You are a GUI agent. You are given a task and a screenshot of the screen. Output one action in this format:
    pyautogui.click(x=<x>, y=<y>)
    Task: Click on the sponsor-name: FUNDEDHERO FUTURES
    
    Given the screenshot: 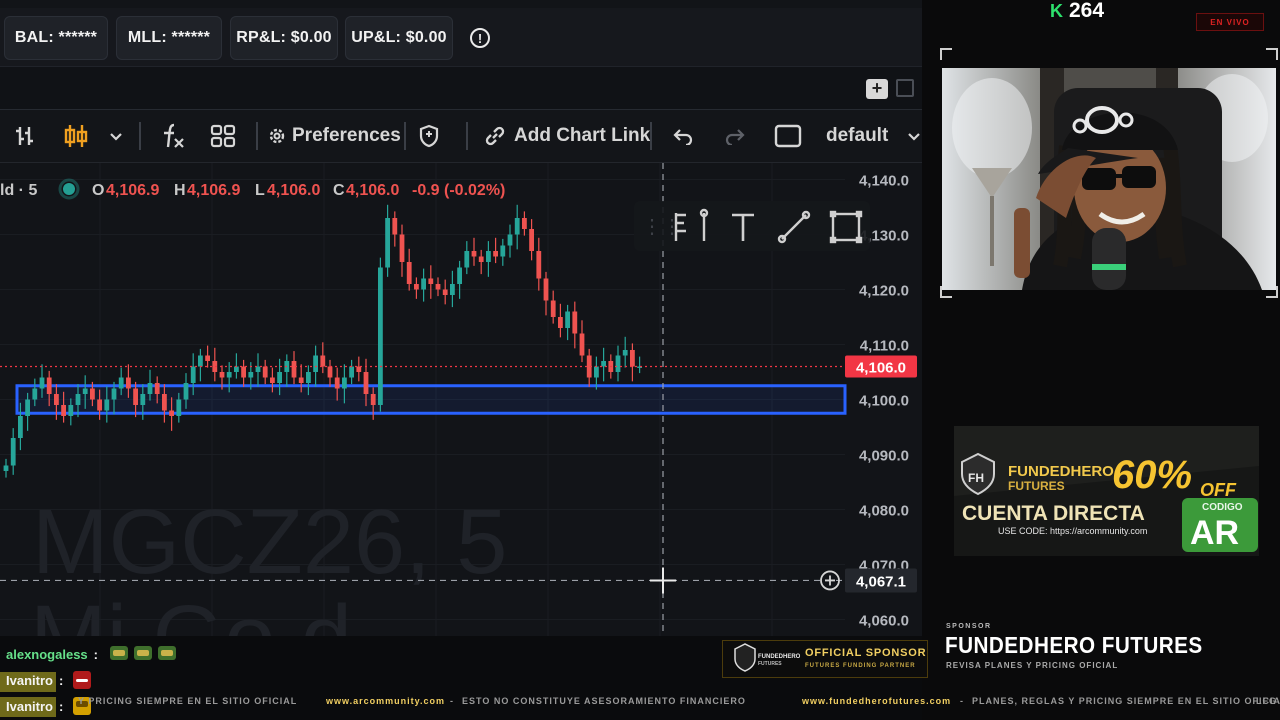 What is the action you would take?
    pyautogui.click(x=1074, y=645)
    